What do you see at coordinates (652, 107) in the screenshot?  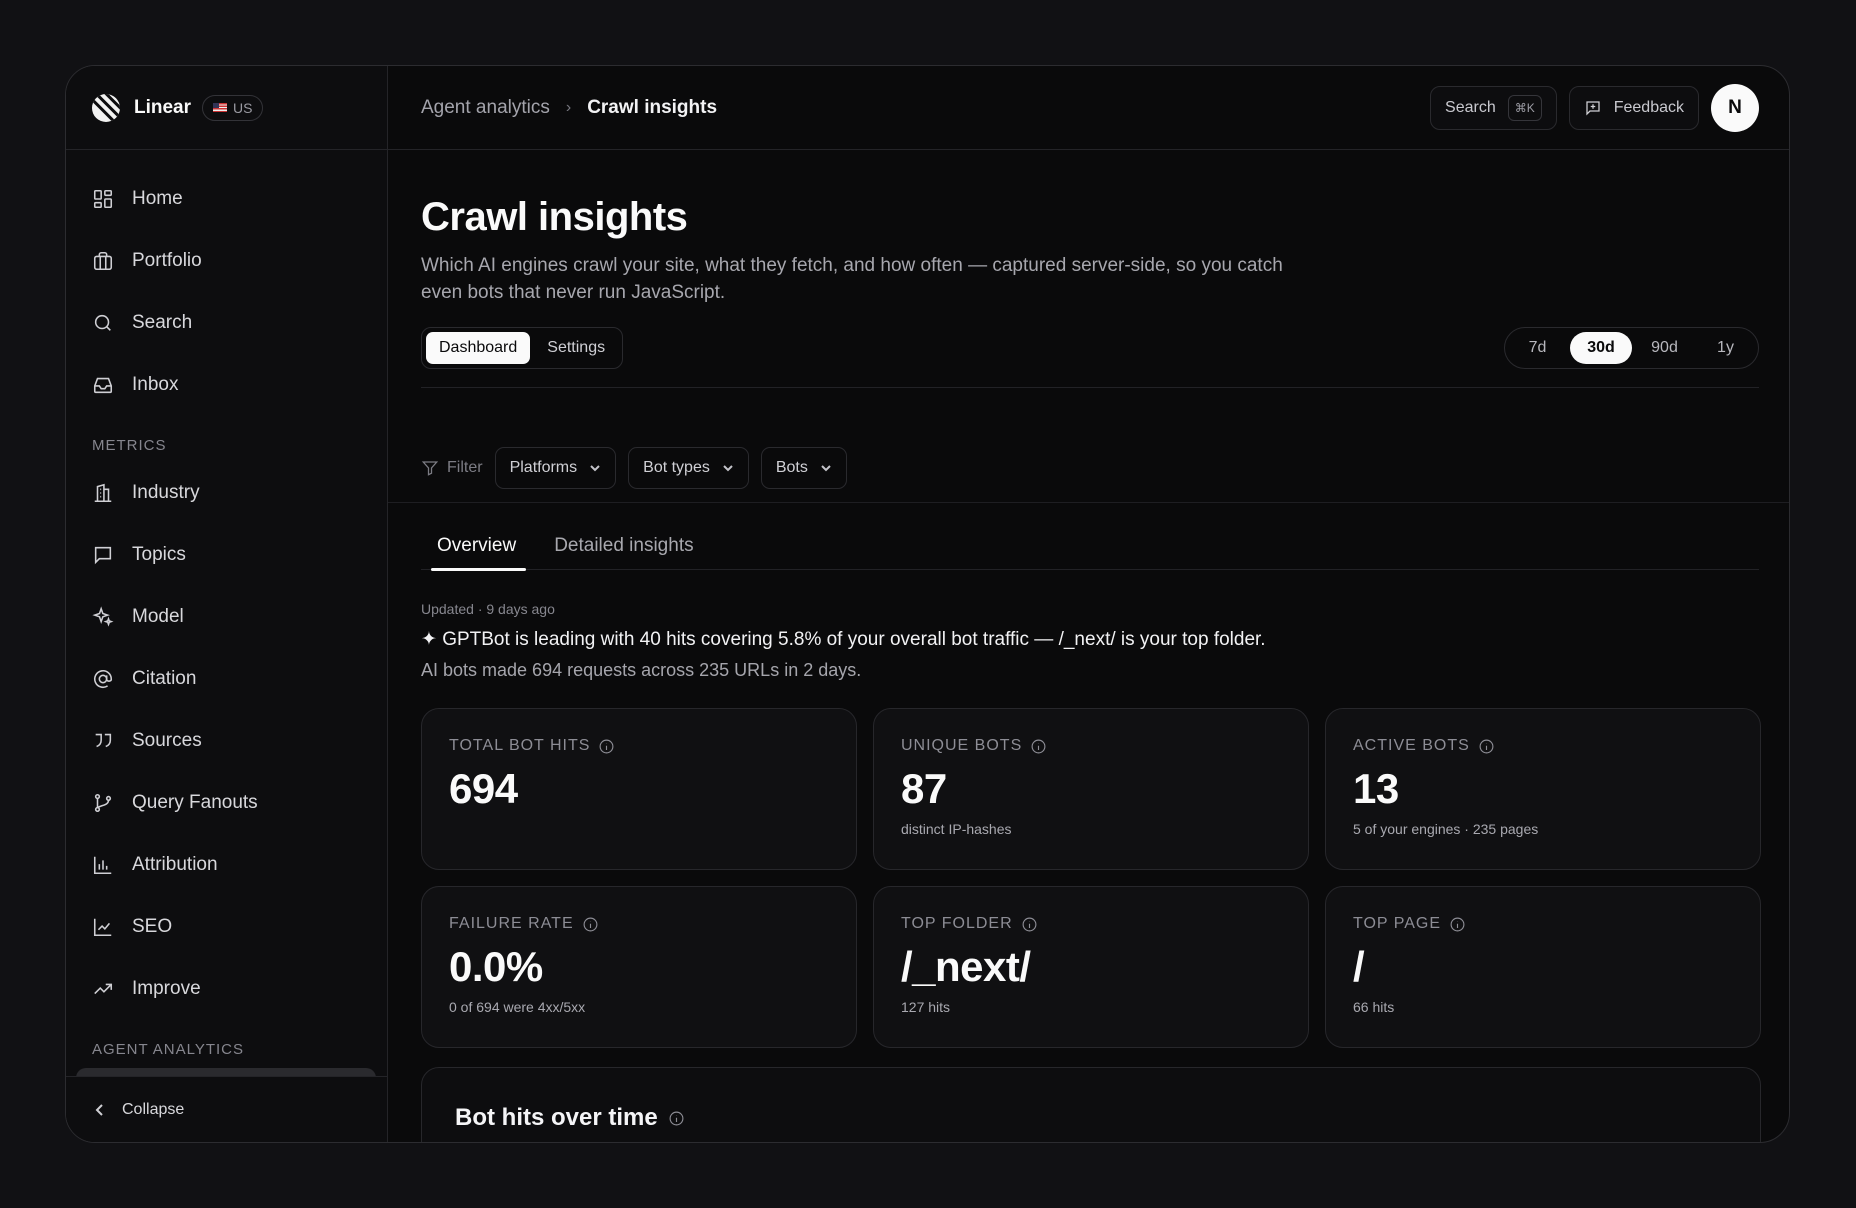 I see `breadcrumb-current: Crawl insights` at bounding box center [652, 107].